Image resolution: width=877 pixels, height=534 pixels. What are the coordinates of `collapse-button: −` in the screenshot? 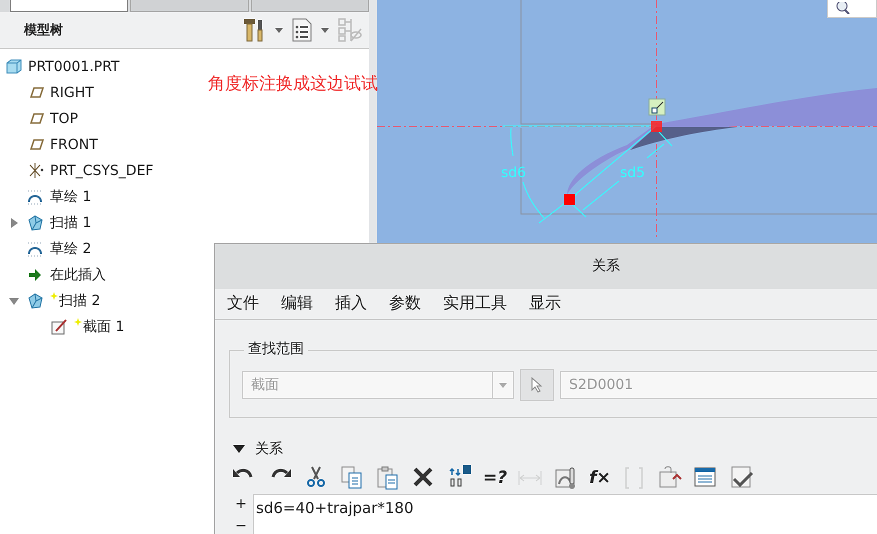 It's located at (241, 526).